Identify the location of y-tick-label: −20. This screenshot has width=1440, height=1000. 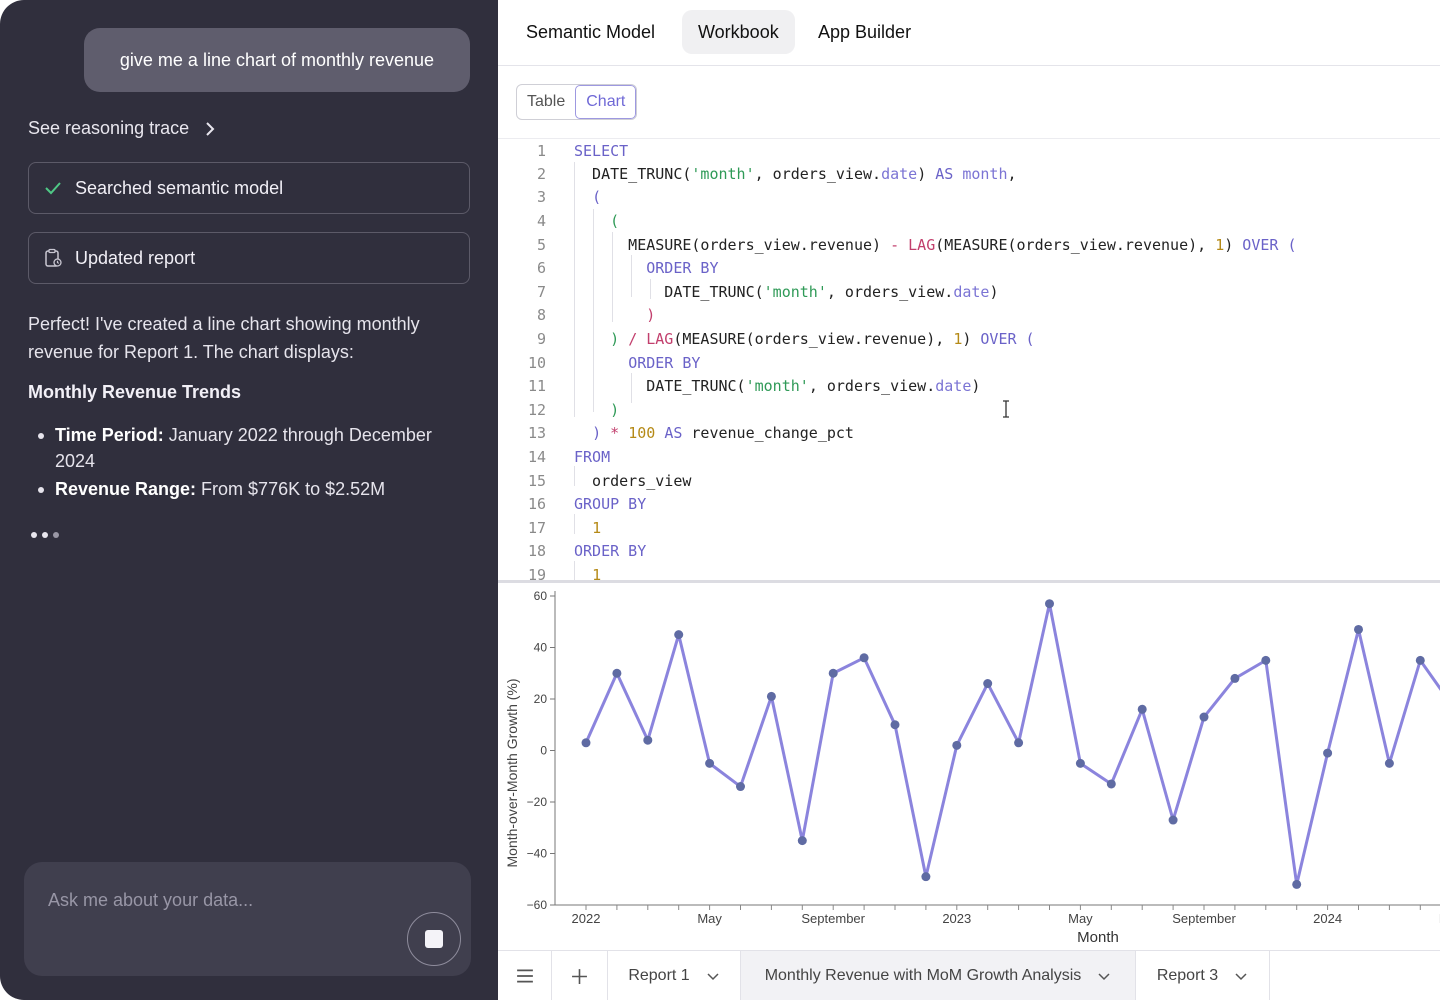
(537, 802).